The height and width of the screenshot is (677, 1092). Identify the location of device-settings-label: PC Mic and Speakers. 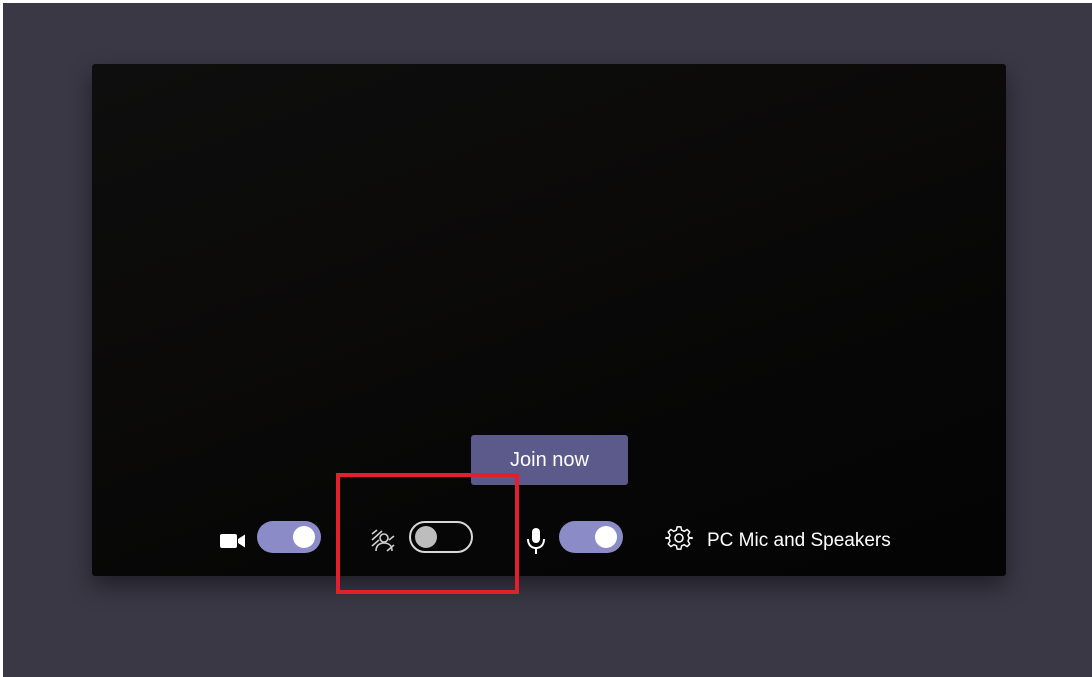
(799, 541).